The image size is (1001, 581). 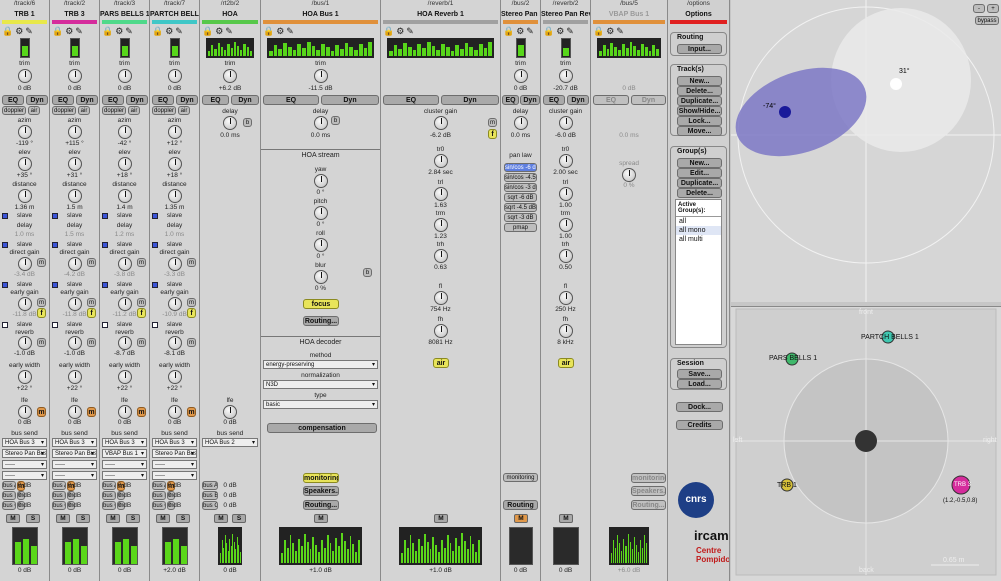 What do you see at coordinates (492, 134) in the screenshot?
I see `hoa-reverb-1-cgain-f: f` at bounding box center [492, 134].